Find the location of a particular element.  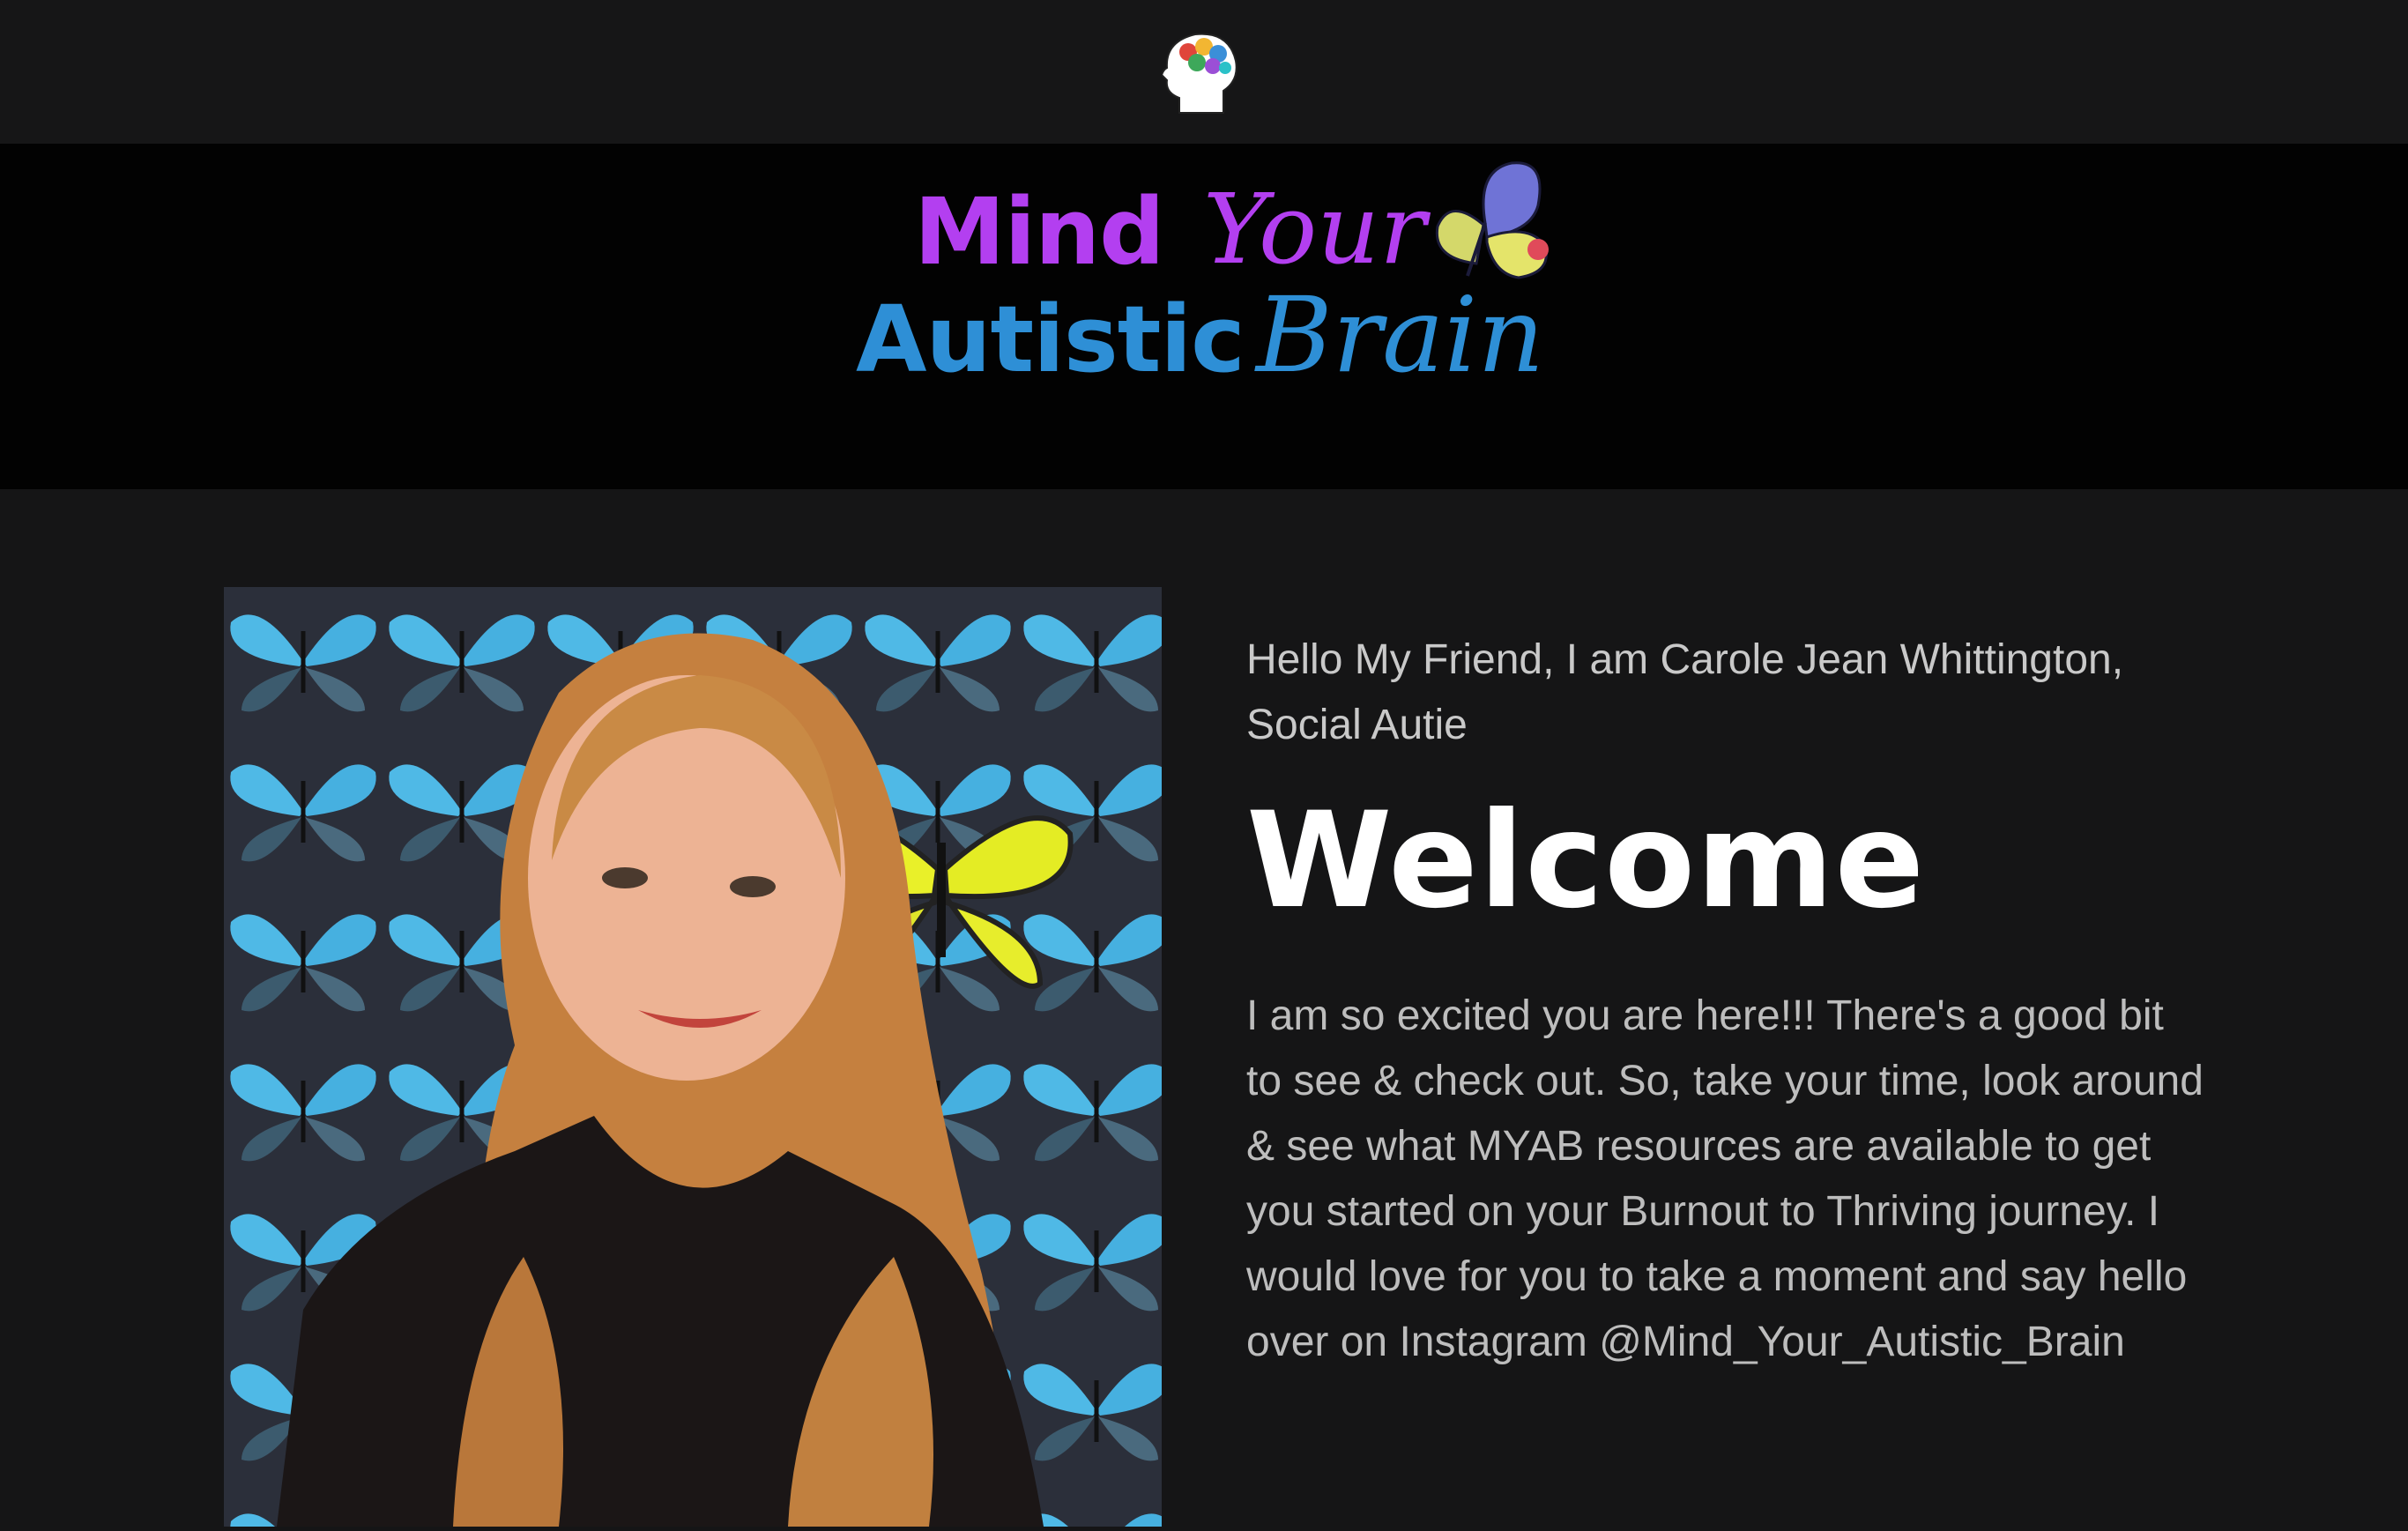

head-brain-icon is located at coordinates (1201, 73).